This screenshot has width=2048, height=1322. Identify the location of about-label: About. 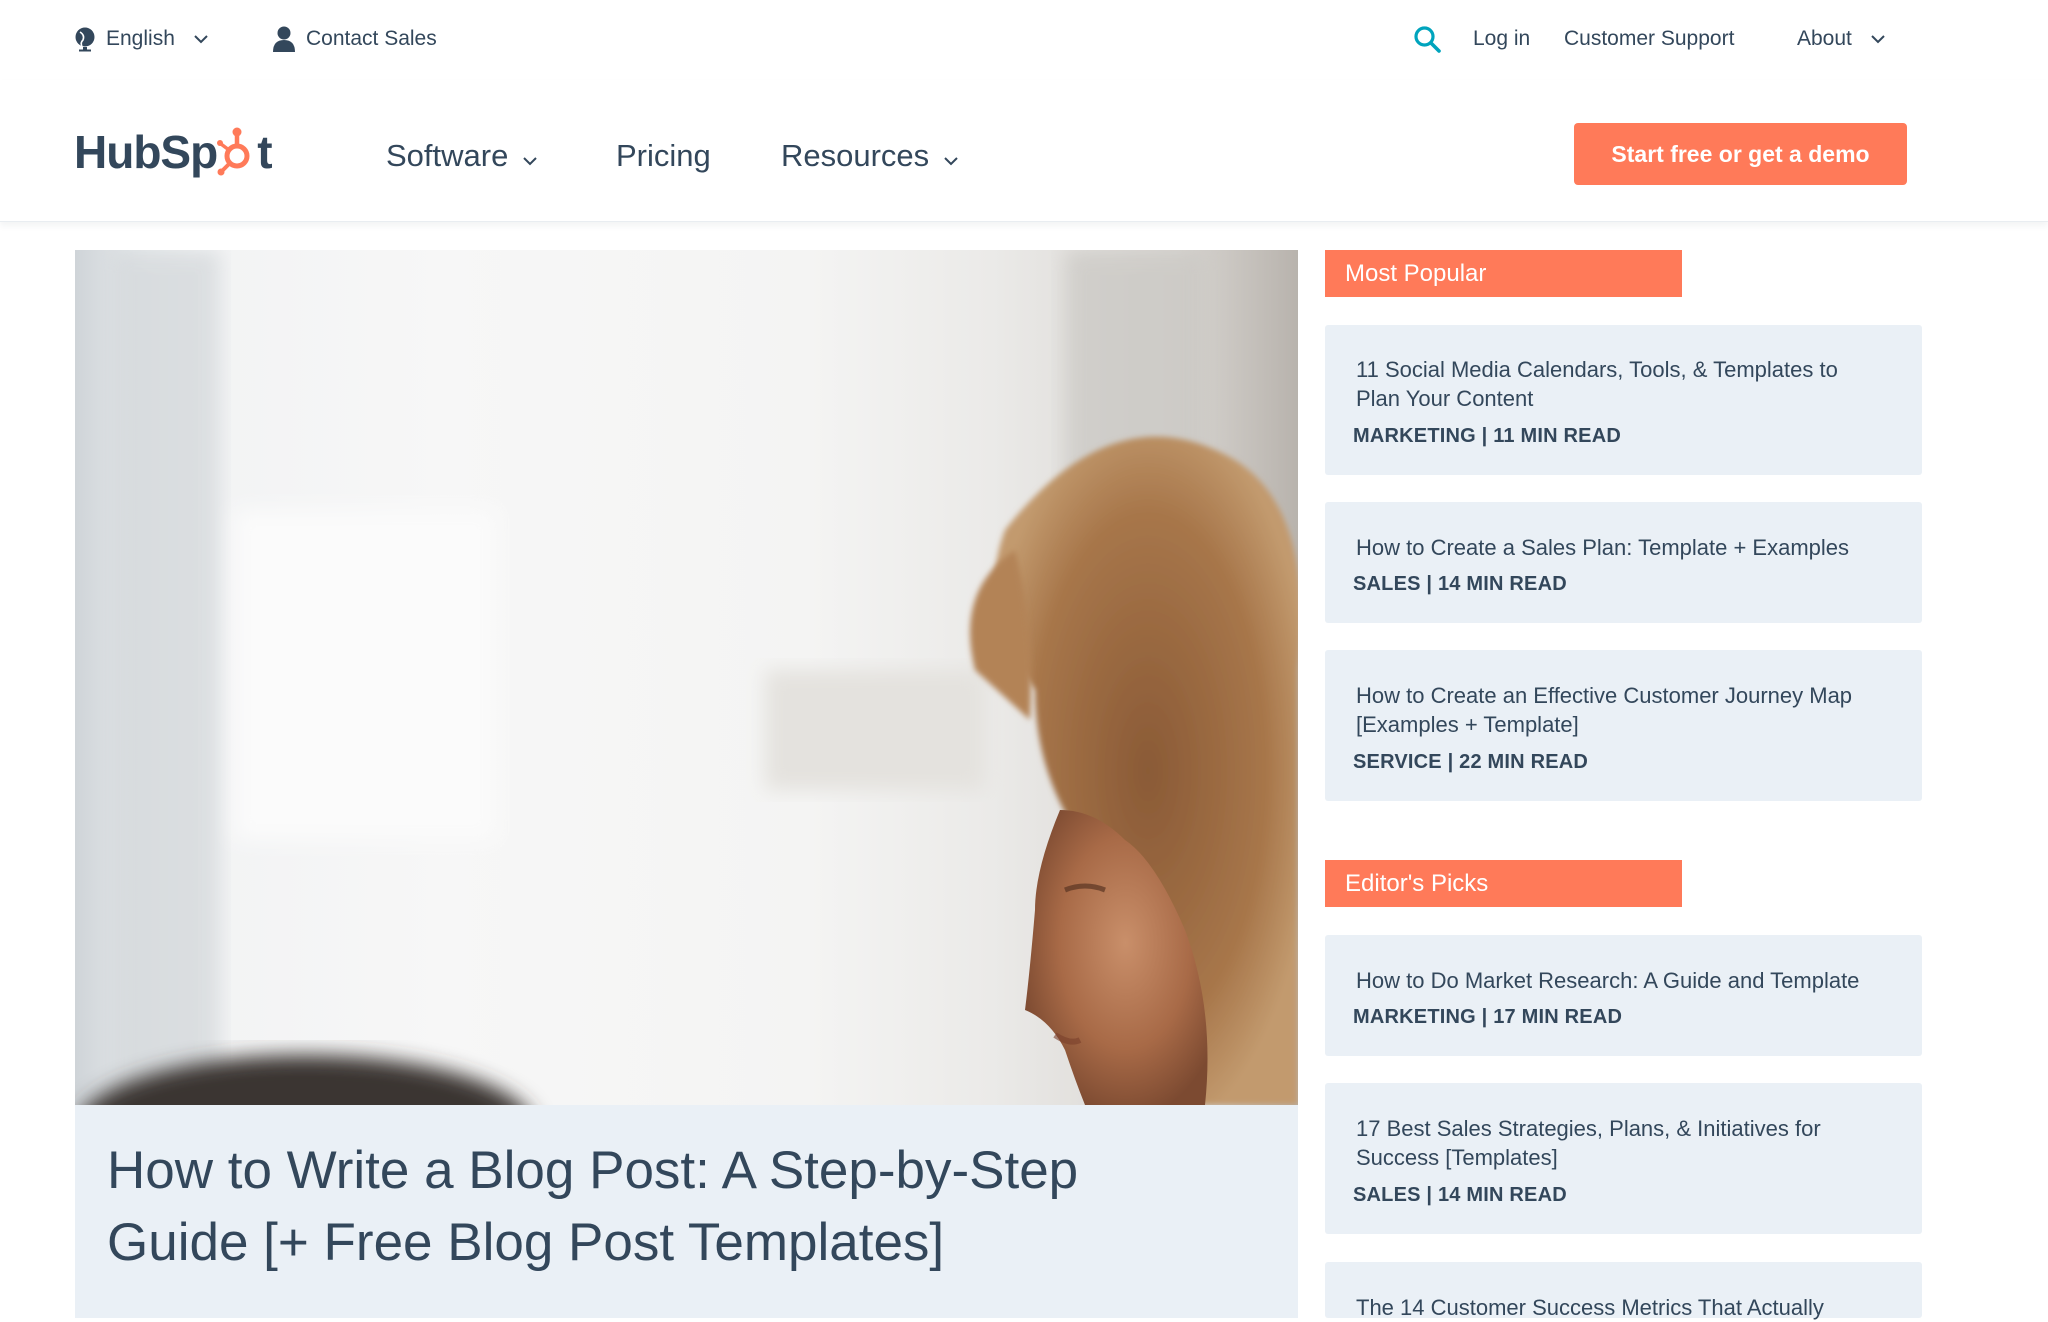
(1824, 38).